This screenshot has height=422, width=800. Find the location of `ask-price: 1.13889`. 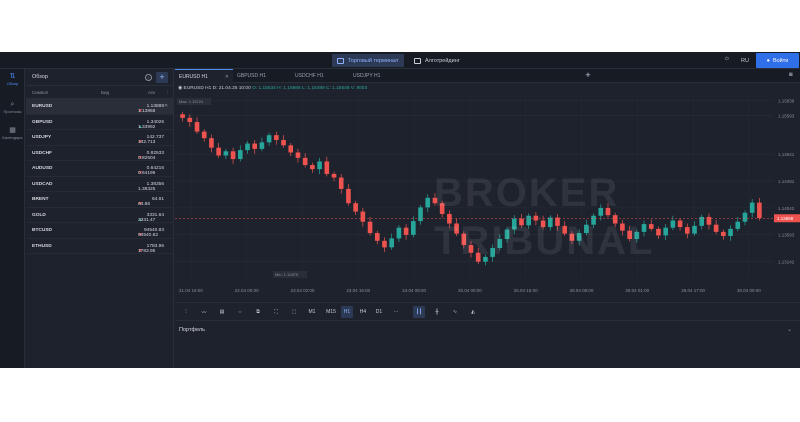

ask-price: 1.13889 is located at coordinates (155, 106).